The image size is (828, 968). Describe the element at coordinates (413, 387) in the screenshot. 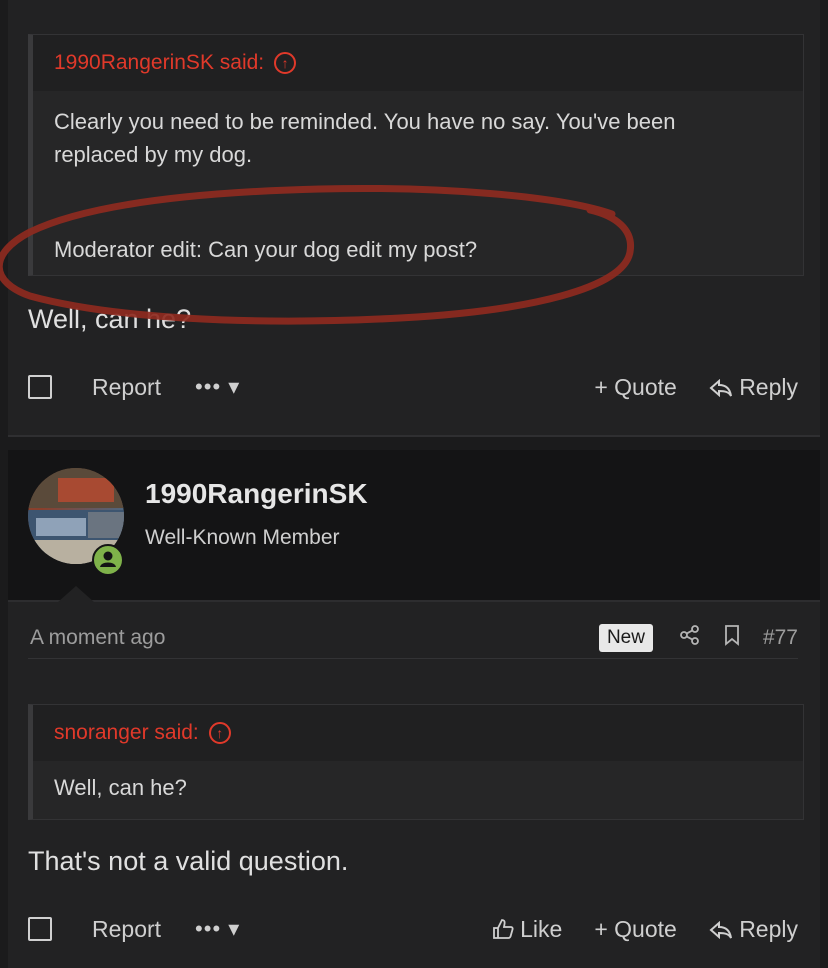

I see `post-actions: Report ••• ▾ + Quote Reply` at that location.